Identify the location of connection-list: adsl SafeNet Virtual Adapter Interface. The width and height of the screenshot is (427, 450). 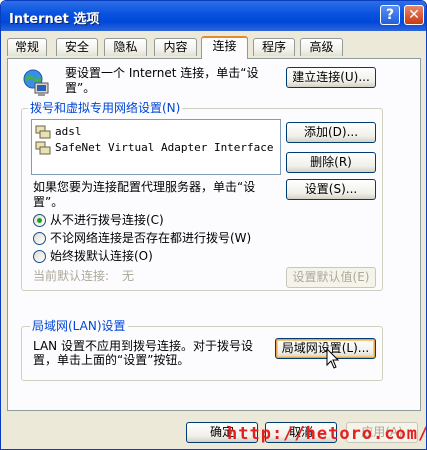
(156, 147).